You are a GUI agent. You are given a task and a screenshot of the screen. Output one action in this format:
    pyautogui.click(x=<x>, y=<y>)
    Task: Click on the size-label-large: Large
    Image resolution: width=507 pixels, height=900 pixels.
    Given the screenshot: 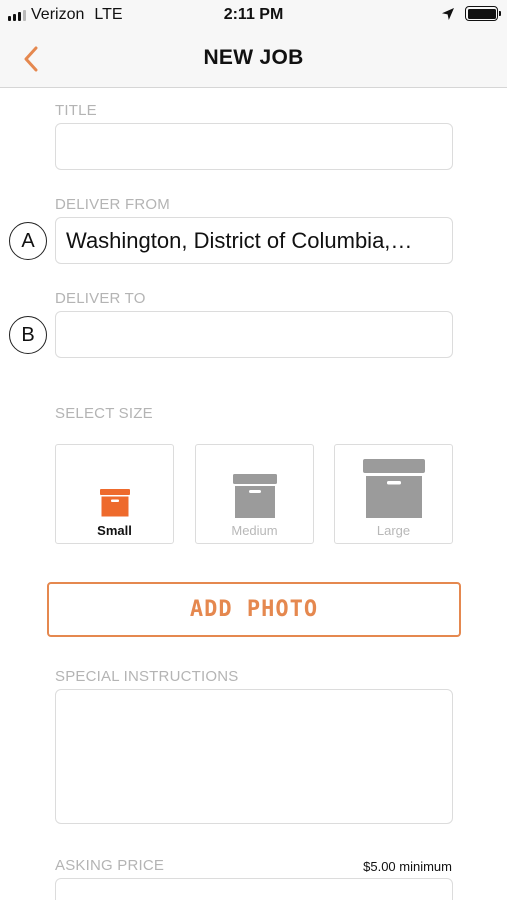 What is the action you would take?
    pyautogui.click(x=393, y=530)
    